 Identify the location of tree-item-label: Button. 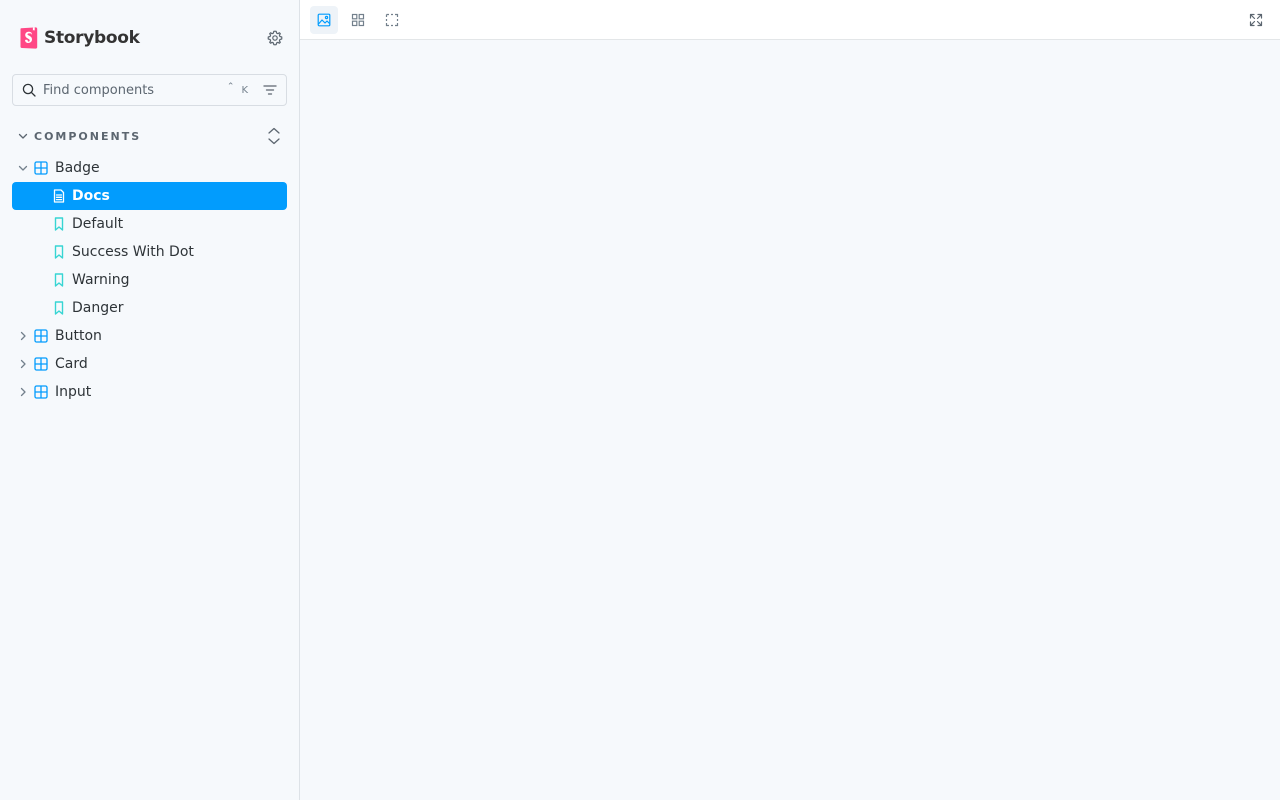
(78, 336).